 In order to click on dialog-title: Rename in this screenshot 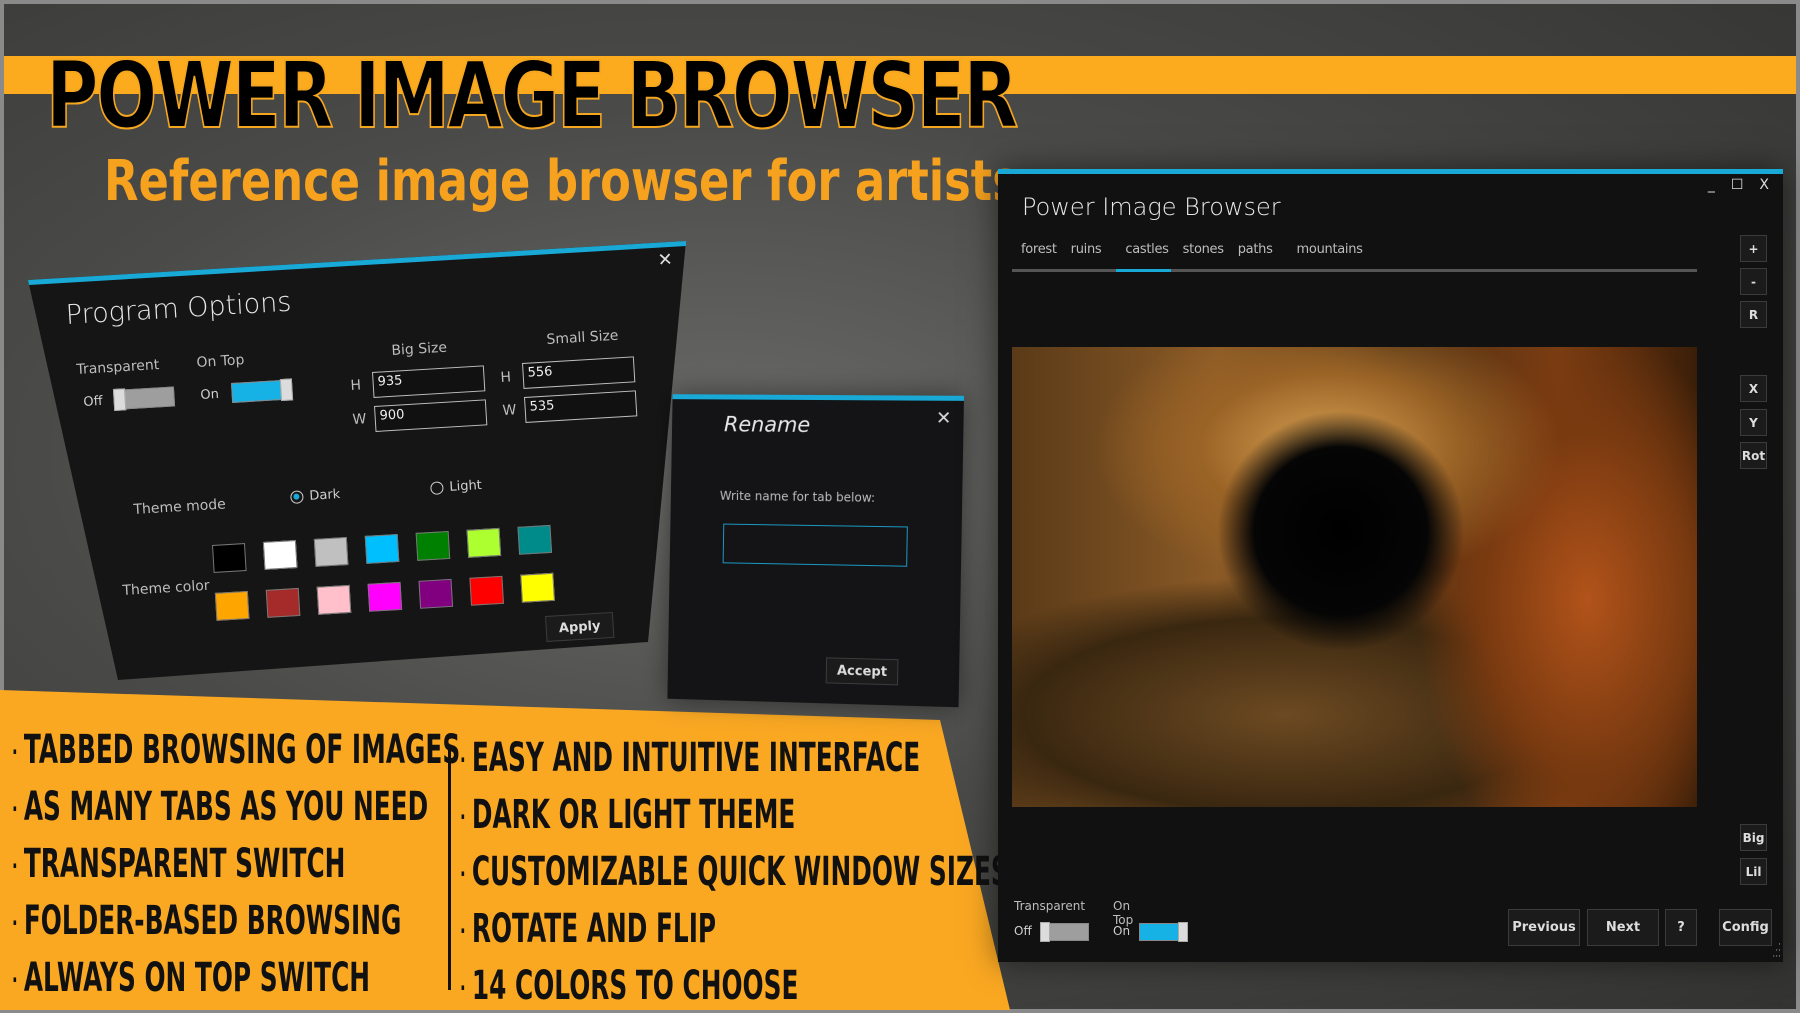, I will do `click(767, 424)`.